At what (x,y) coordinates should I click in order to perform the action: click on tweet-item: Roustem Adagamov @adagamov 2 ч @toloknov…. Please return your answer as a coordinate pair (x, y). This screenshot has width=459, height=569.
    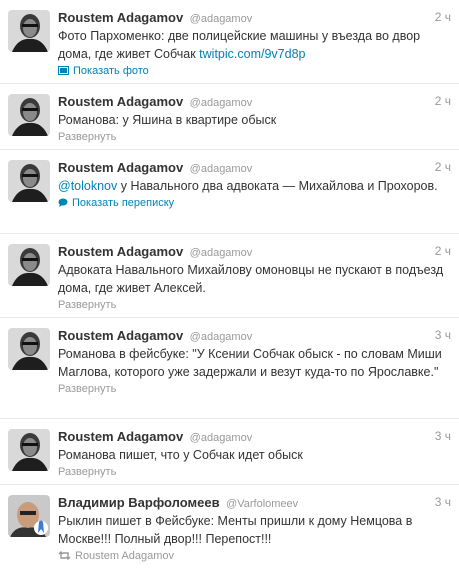
    Looking at the image, I should click on (229, 192).